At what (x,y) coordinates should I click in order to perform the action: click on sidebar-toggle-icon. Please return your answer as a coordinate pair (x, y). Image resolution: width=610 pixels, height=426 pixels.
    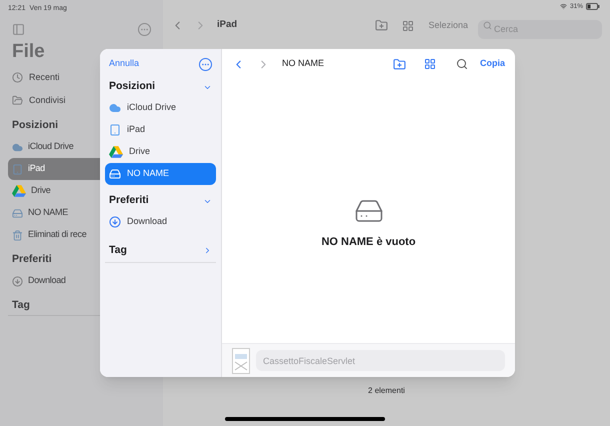
    Looking at the image, I should click on (18, 29).